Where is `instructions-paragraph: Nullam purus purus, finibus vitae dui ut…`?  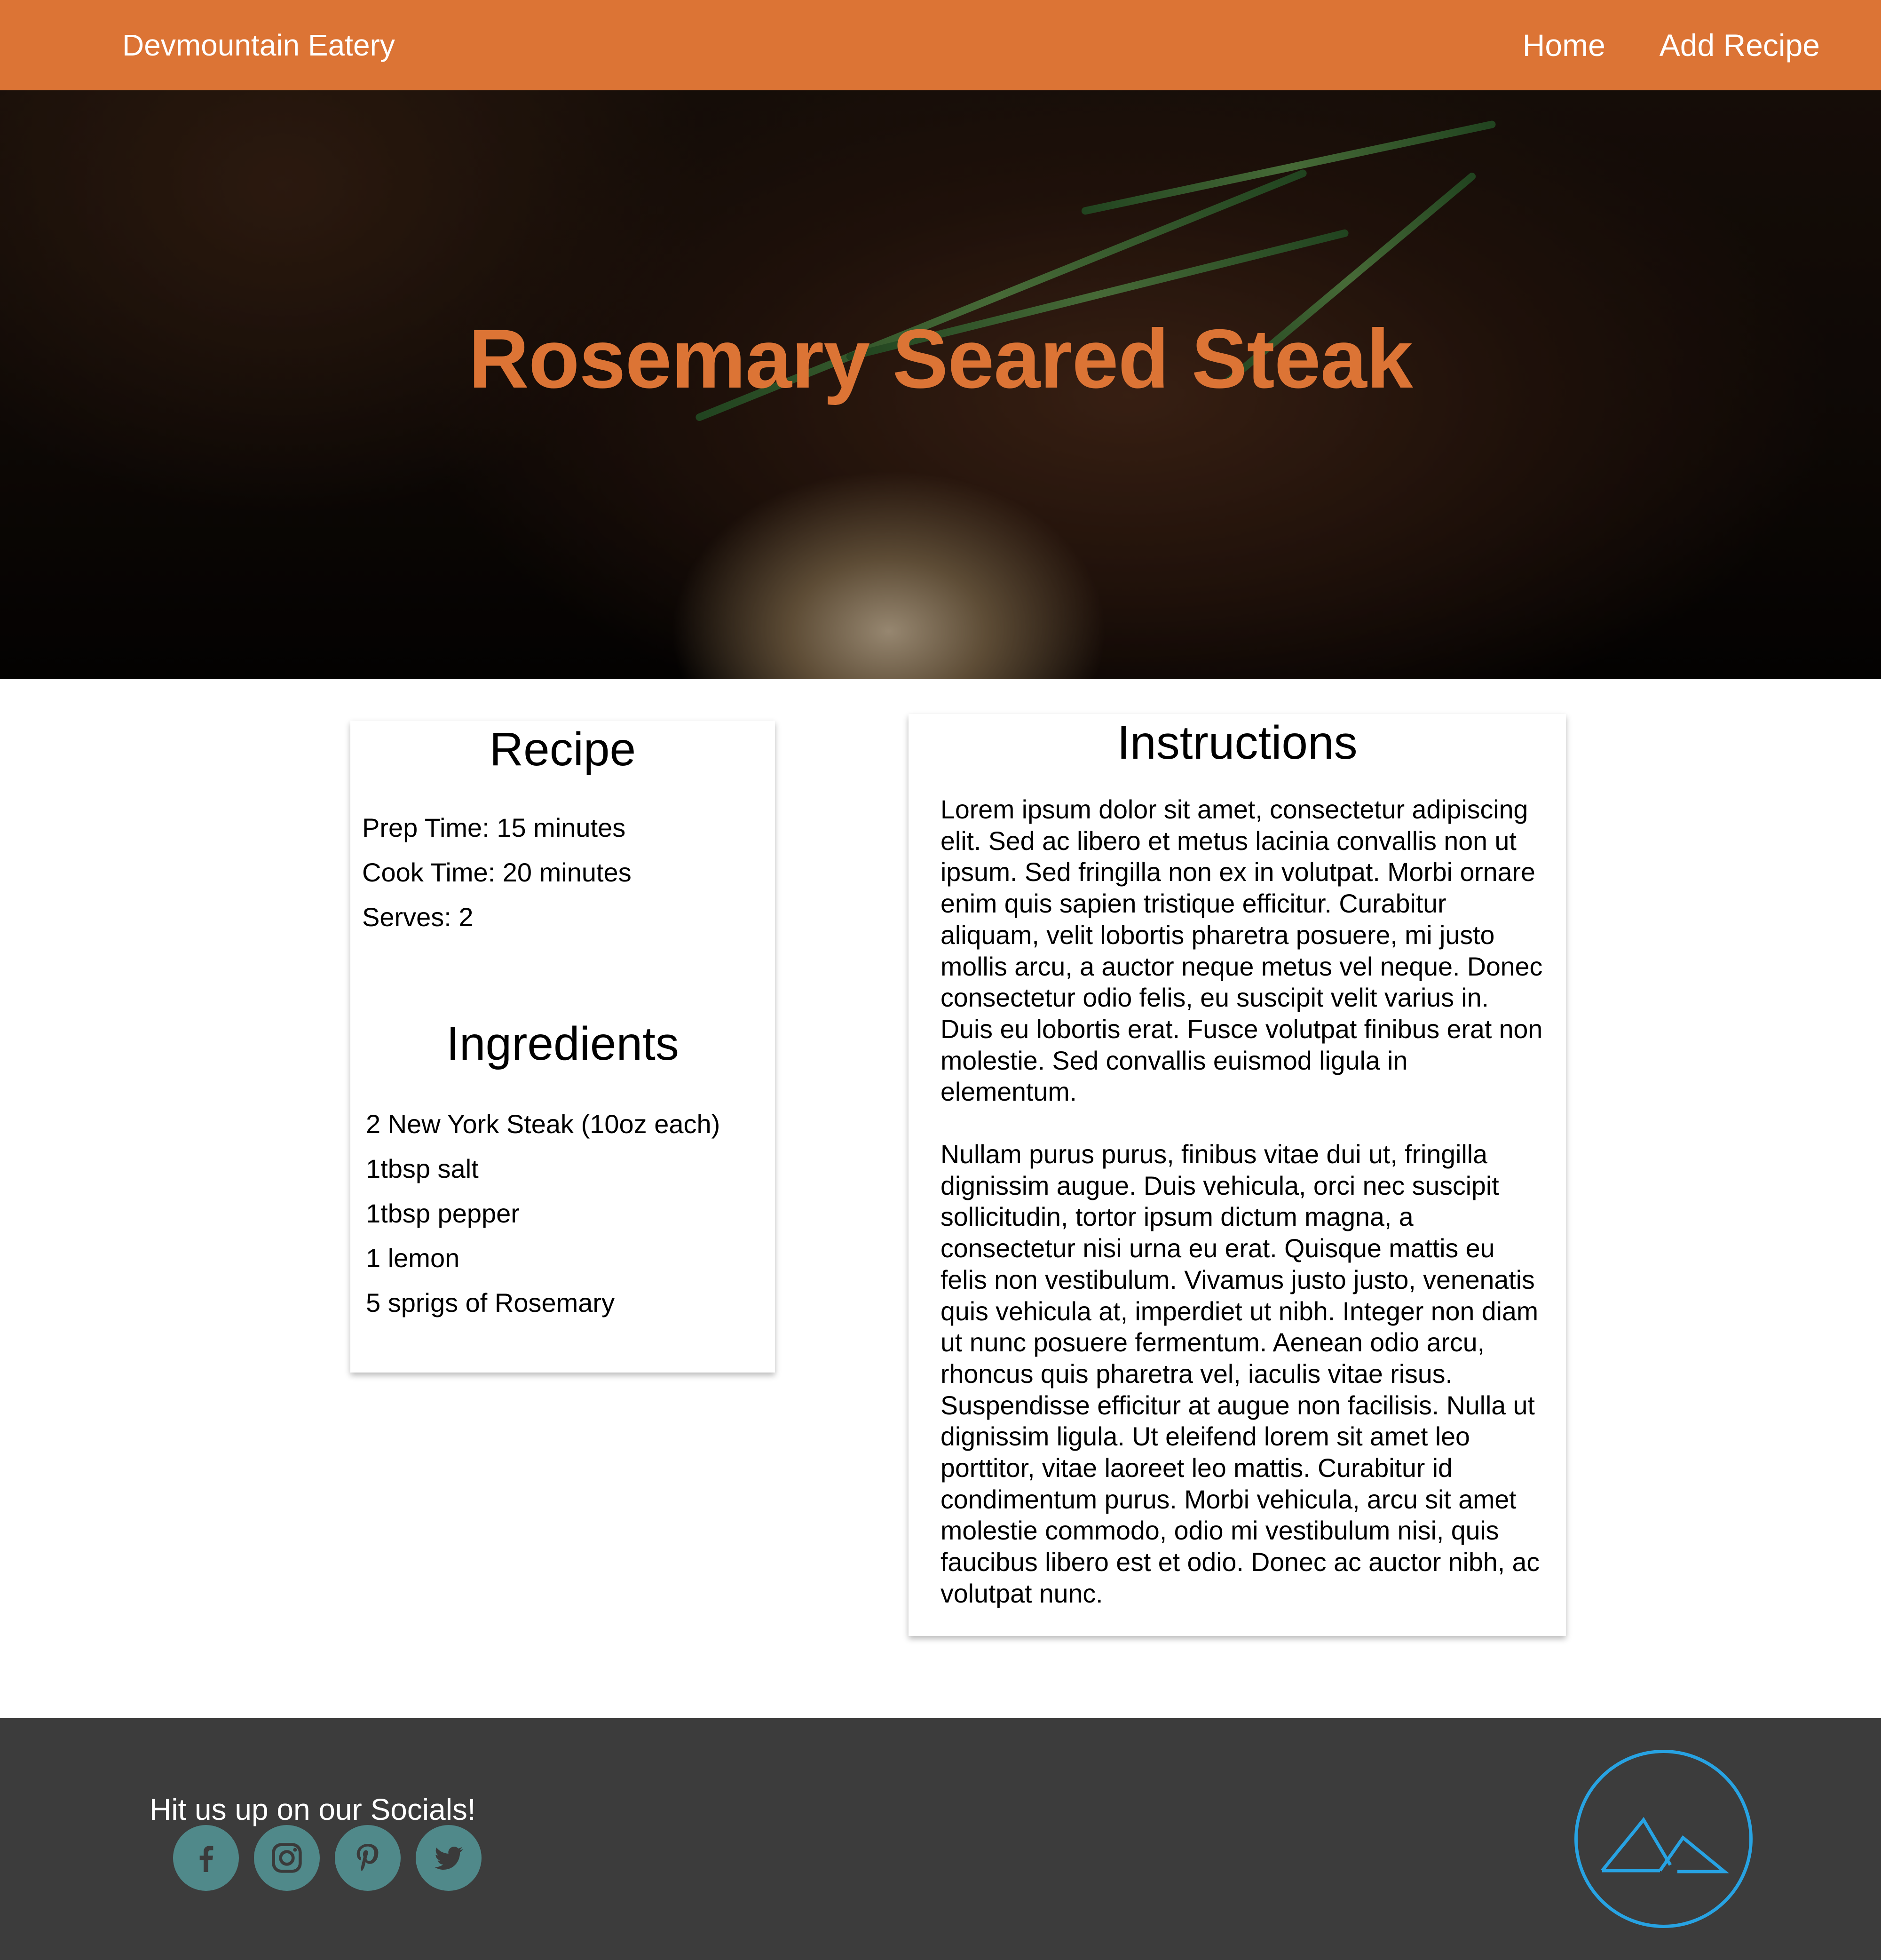 instructions-paragraph: Nullam purus purus, finibus vitae dui ut… is located at coordinates (1240, 1374).